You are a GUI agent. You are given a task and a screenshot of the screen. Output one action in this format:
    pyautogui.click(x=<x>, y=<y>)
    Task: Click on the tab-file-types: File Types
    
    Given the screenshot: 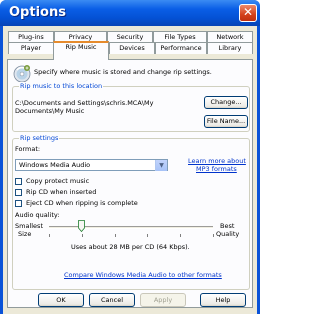 What is the action you would take?
    pyautogui.click(x=180, y=36)
    